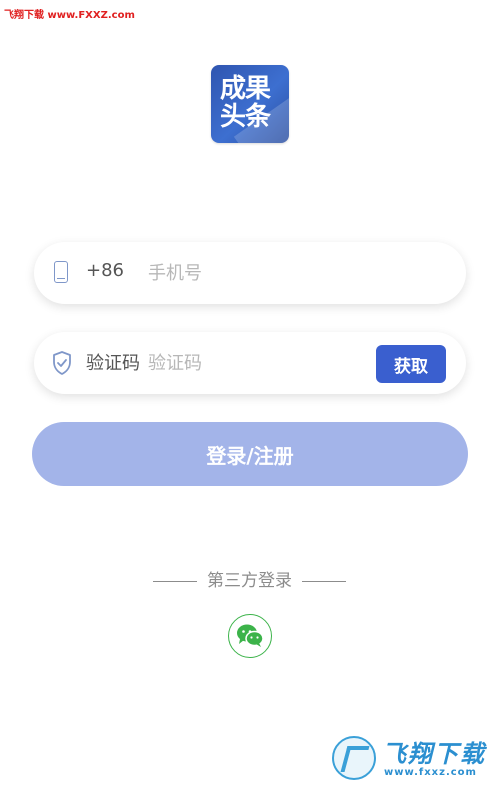 This screenshot has height=793, width=499. What do you see at coordinates (105, 270) in the screenshot?
I see `country-code: +86` at bounding box center [105, 270].